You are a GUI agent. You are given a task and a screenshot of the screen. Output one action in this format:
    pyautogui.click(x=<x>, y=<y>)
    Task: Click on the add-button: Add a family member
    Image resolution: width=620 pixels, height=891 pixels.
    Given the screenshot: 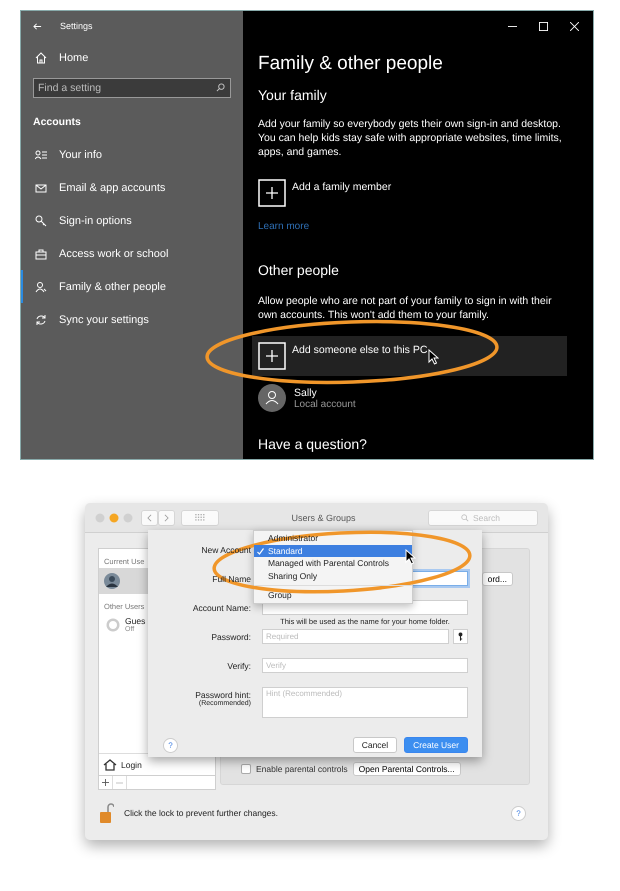 What is the action you would take?
    pyautogui.click(x=409, y=193)
    